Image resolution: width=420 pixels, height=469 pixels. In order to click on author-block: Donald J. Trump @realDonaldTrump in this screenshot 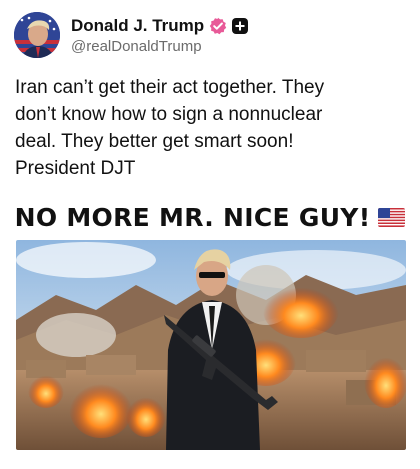, I will do `click(160, 35)`.